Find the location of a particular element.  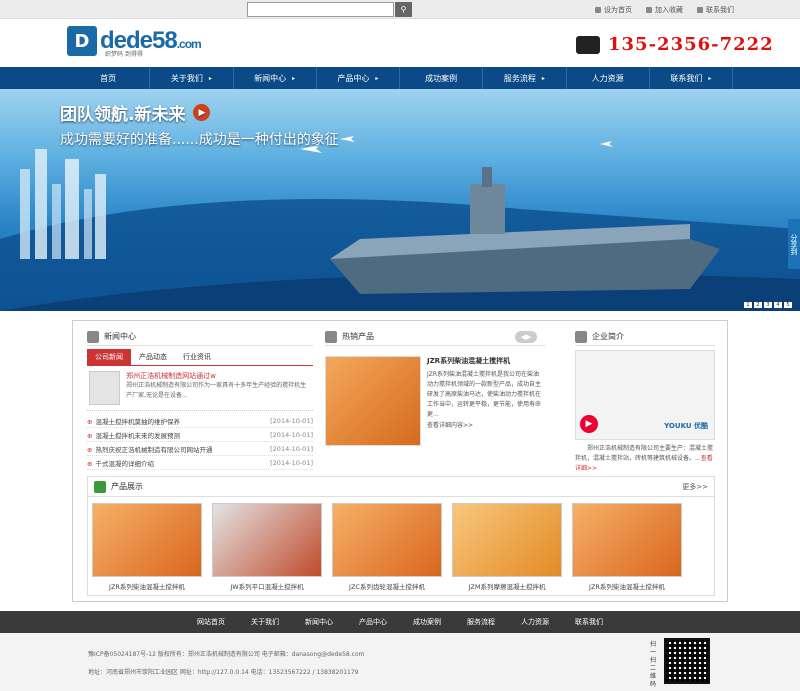

slide-dot: 2 is located at coordinates (758, 305).